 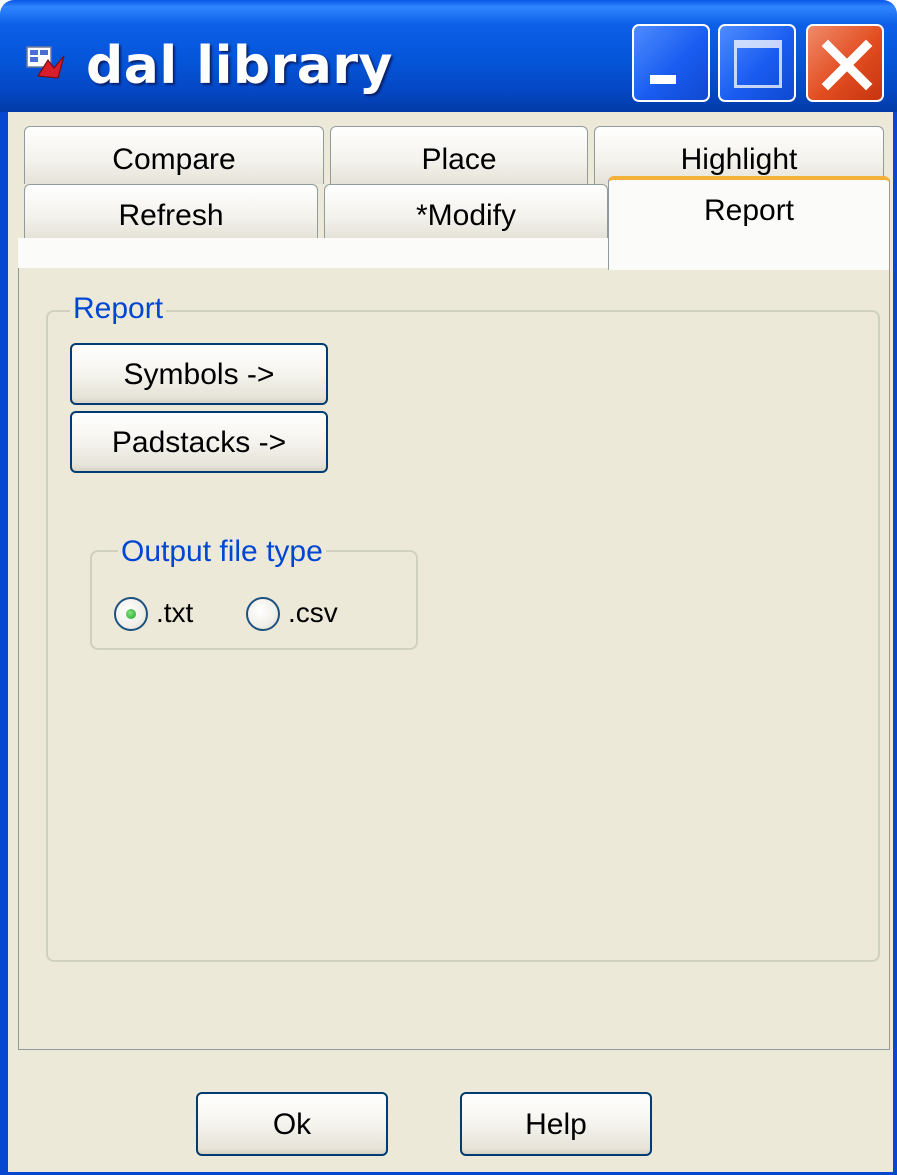 I want to click on minimize-icon, so click(x=663, y=79).